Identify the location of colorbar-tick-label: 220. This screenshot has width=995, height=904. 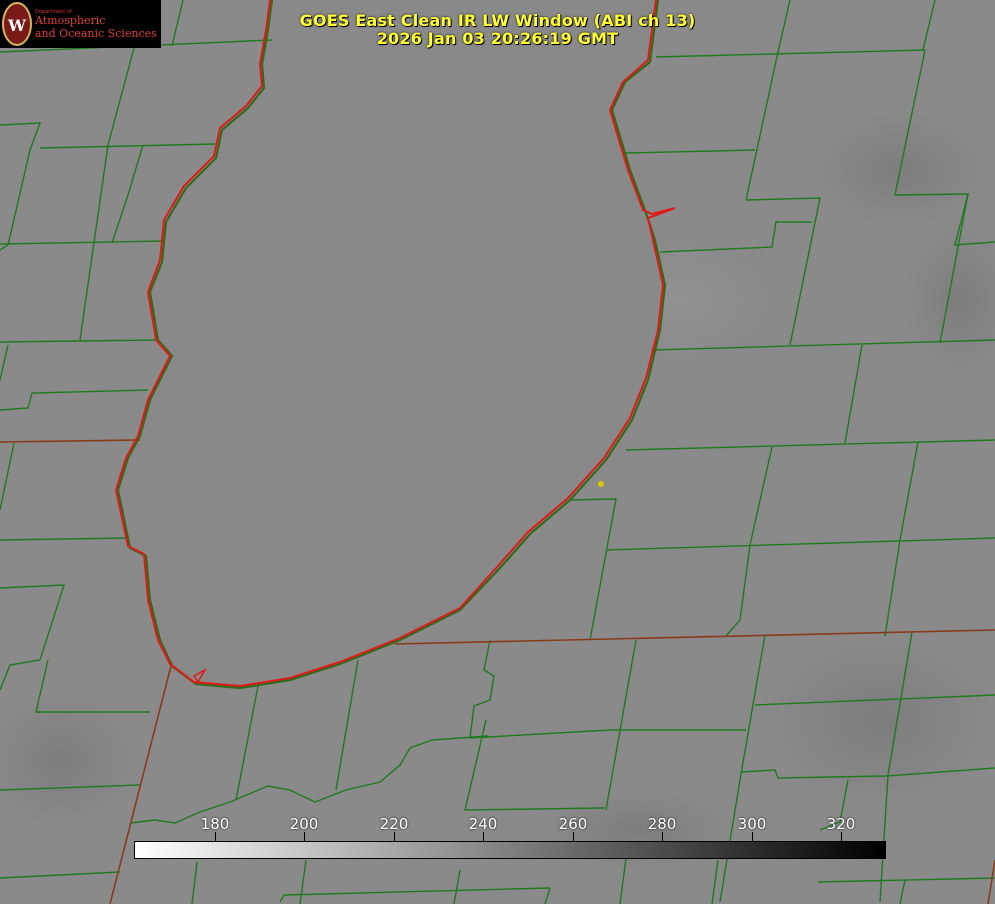
(394, 824).